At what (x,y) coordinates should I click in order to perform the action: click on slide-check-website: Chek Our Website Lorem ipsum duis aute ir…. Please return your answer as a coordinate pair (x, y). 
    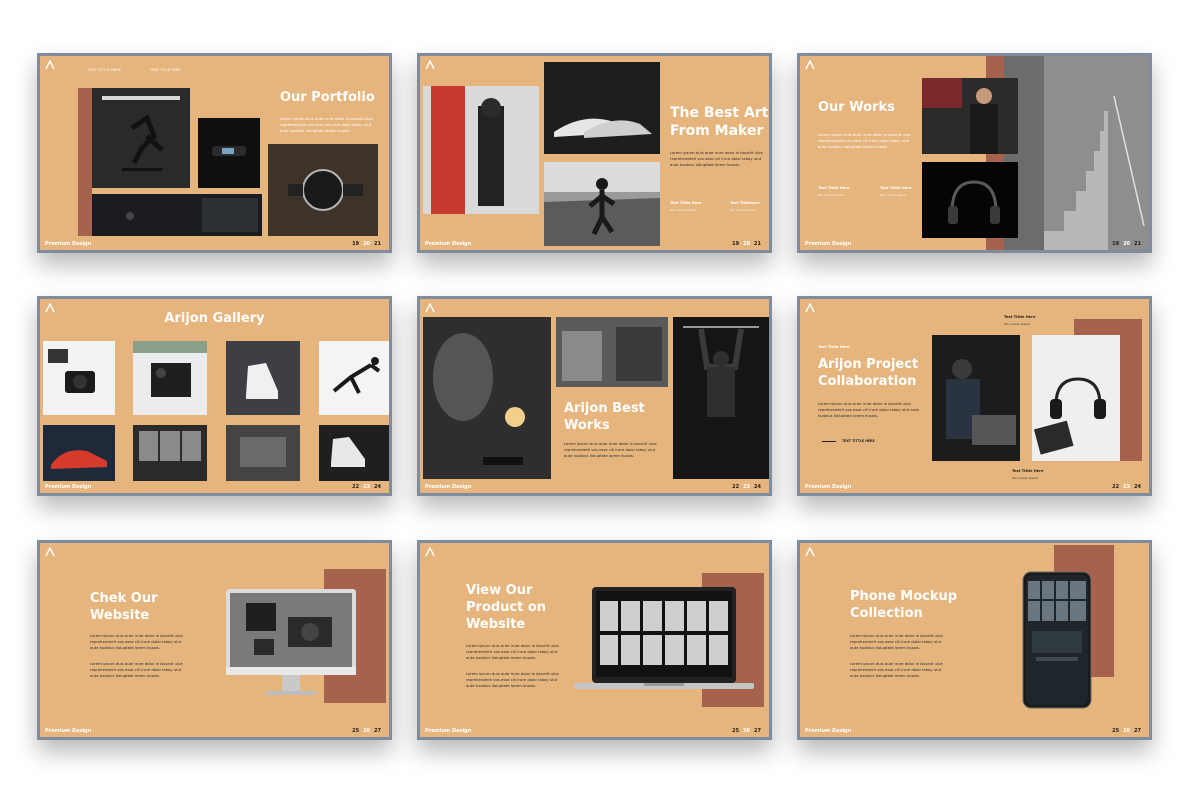
    Looking at the image, I should click on (214, 640).